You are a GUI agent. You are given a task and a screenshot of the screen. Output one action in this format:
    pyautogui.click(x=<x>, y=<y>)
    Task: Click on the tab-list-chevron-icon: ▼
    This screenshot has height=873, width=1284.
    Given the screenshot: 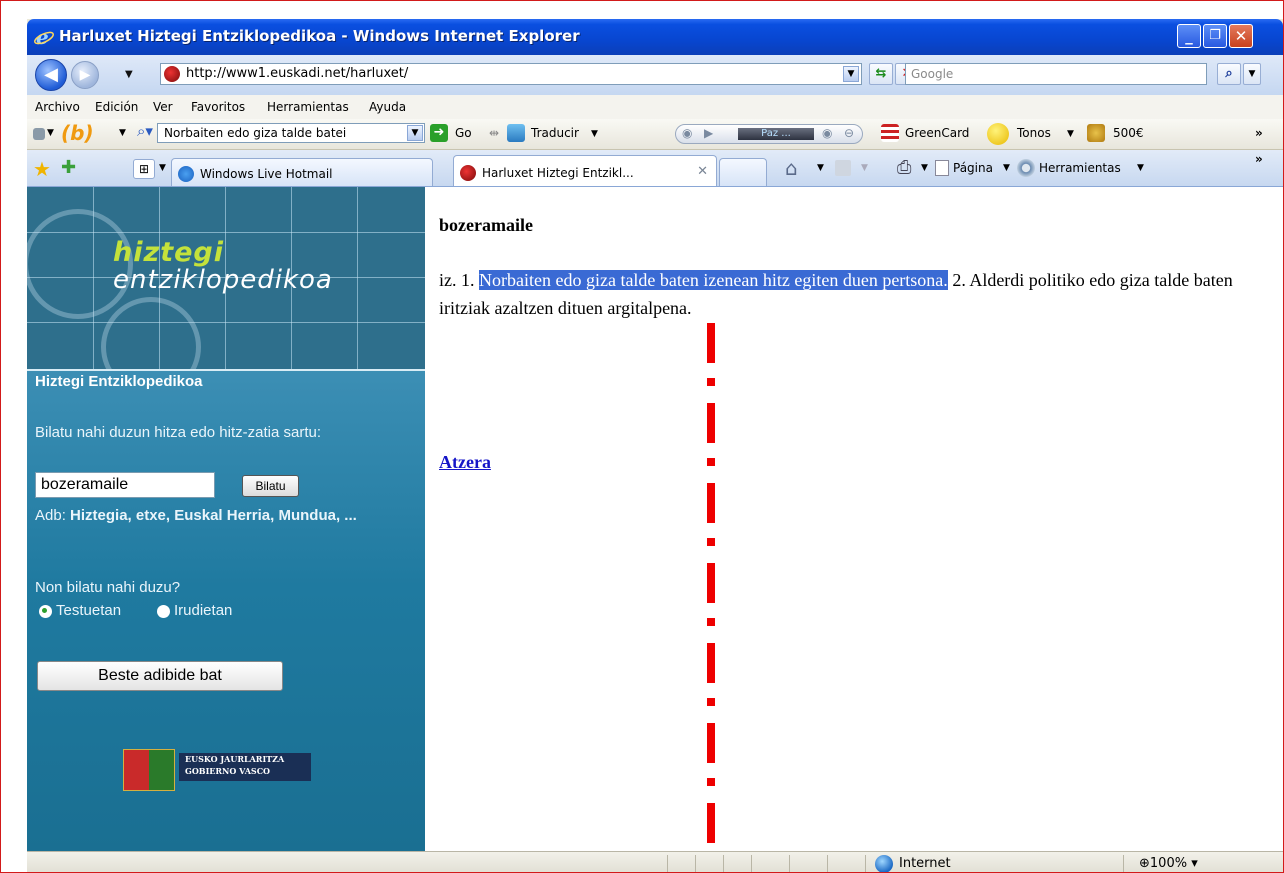 What is the action you would take?
    pyautogui.click(x=162, y=168)
    